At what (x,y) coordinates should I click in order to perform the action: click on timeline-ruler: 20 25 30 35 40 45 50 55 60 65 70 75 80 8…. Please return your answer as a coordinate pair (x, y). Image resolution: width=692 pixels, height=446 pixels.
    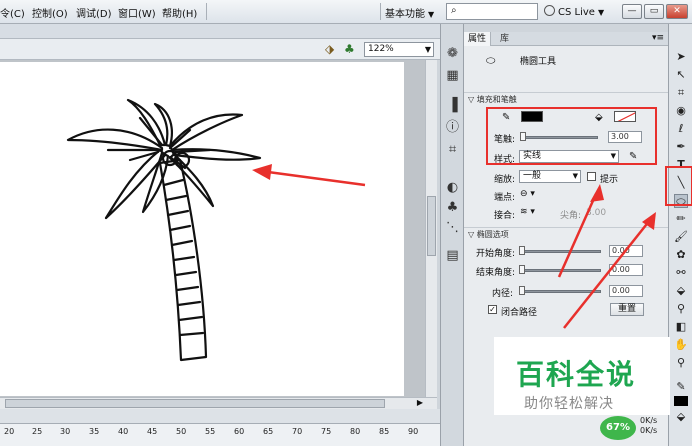
    Looking at the image, I should click on (220, 434).